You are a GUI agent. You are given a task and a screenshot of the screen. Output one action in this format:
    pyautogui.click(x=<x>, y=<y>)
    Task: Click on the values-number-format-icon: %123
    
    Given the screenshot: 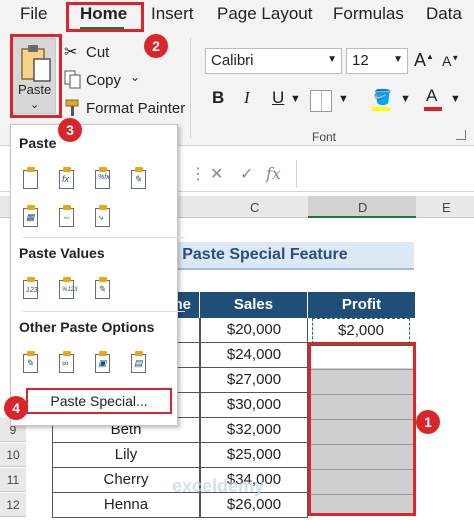 What is the action you would take?
    pyautogui.click(x=68, y=289)
    